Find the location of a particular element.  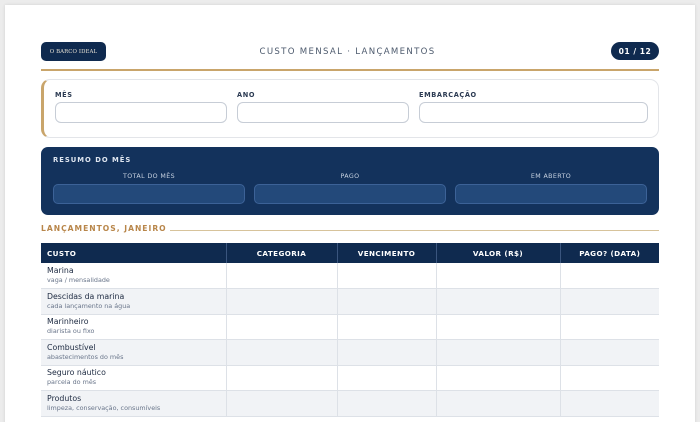

cost-title: Combustível is located at coordinates (71, 347).